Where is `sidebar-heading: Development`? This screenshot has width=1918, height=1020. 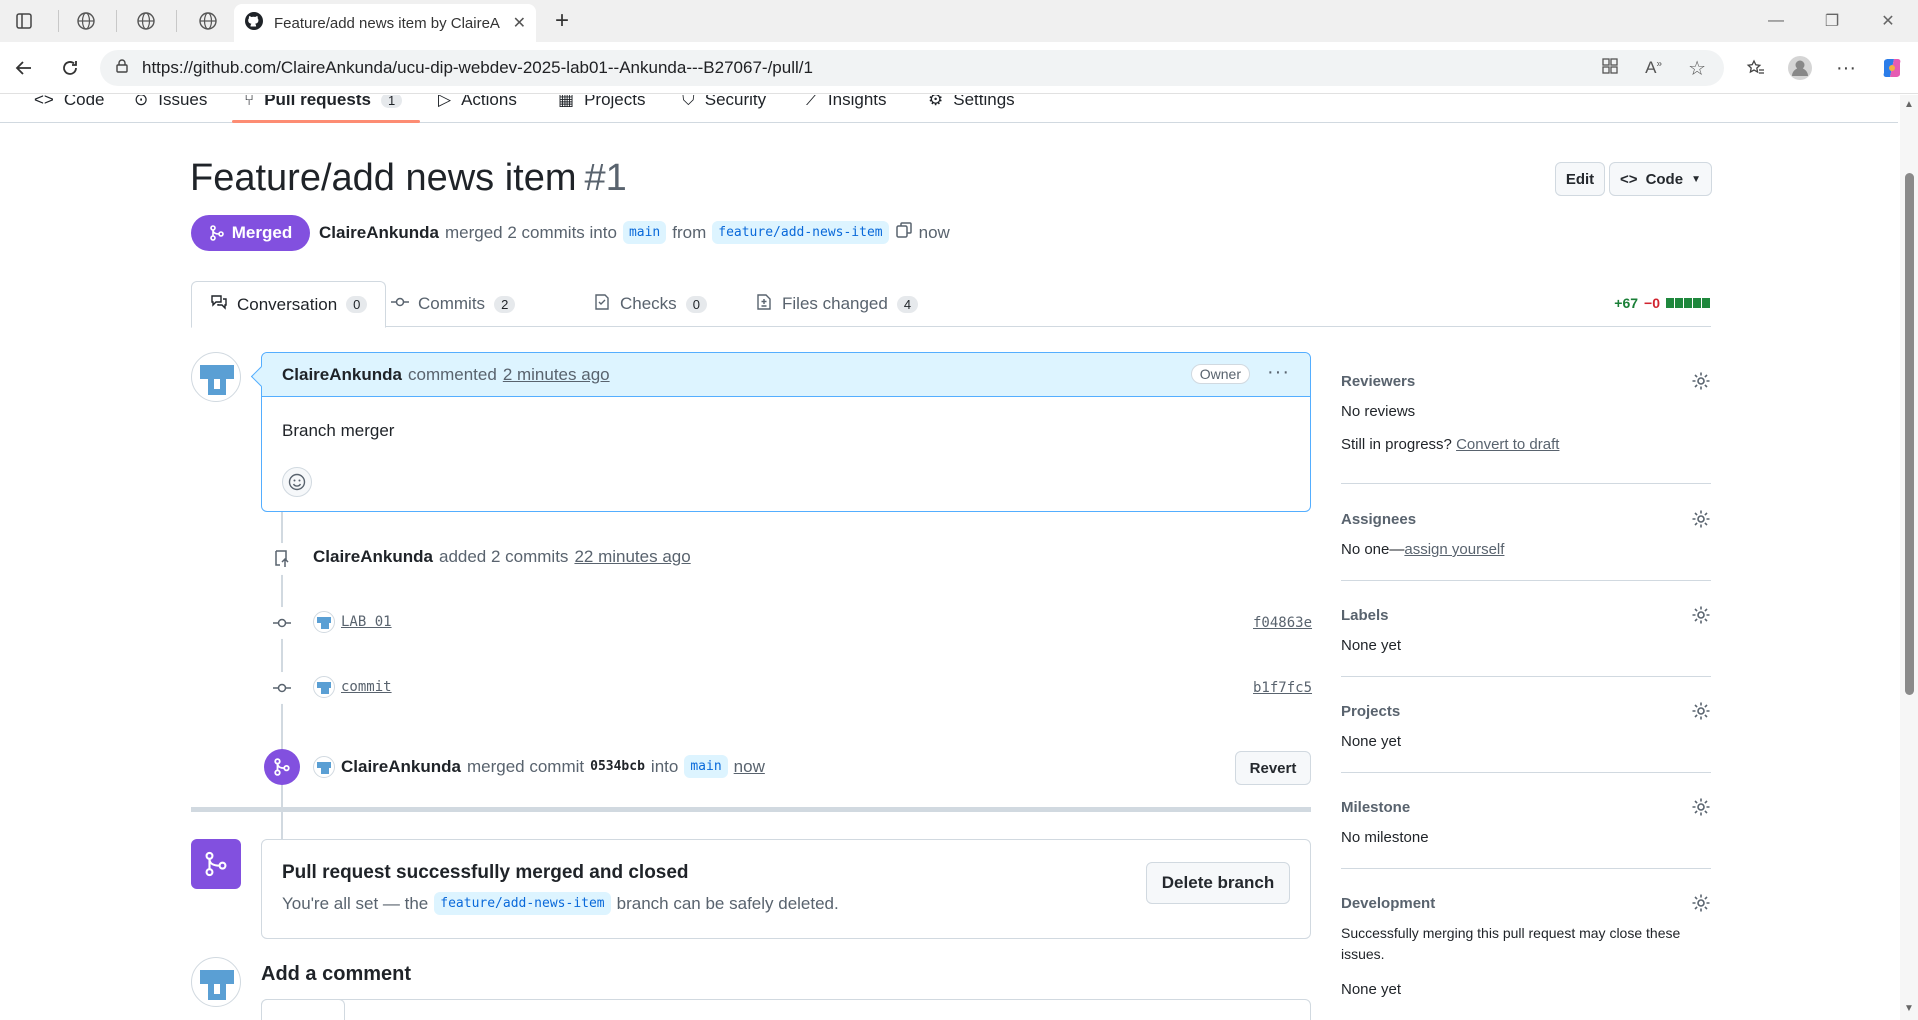 sidebar-heading: Development is located at coordinates (1388, 903).